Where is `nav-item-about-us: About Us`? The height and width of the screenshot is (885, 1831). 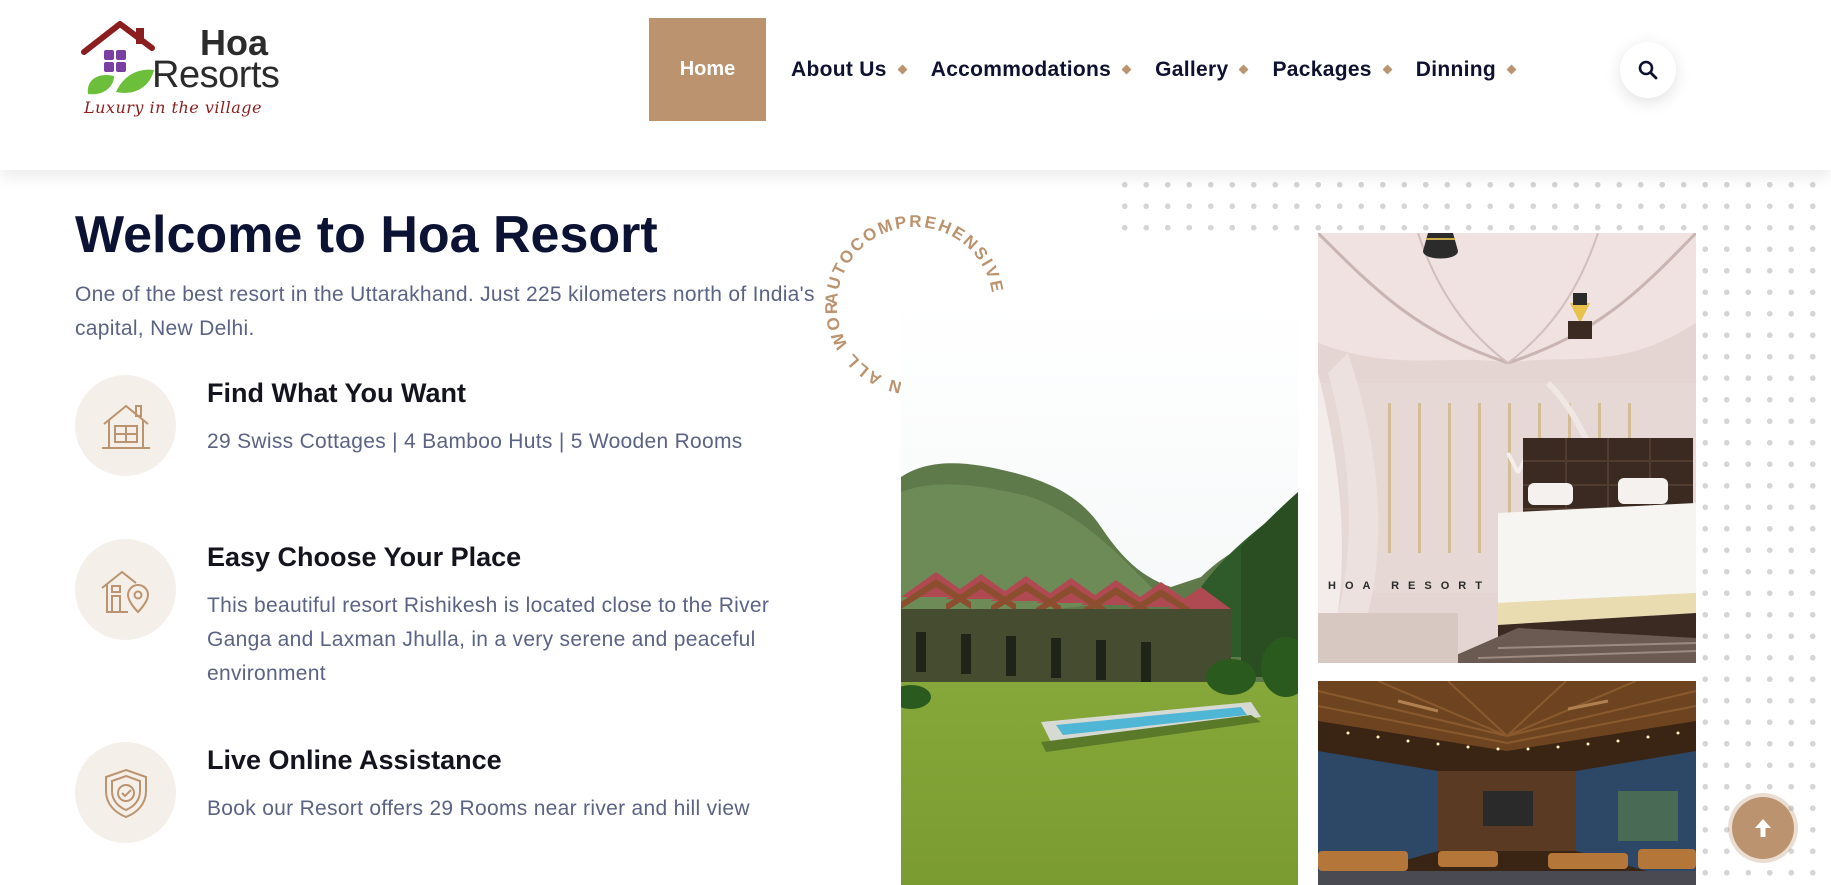
nav-item-about-us: About Us is located at coordinates (849, 69).